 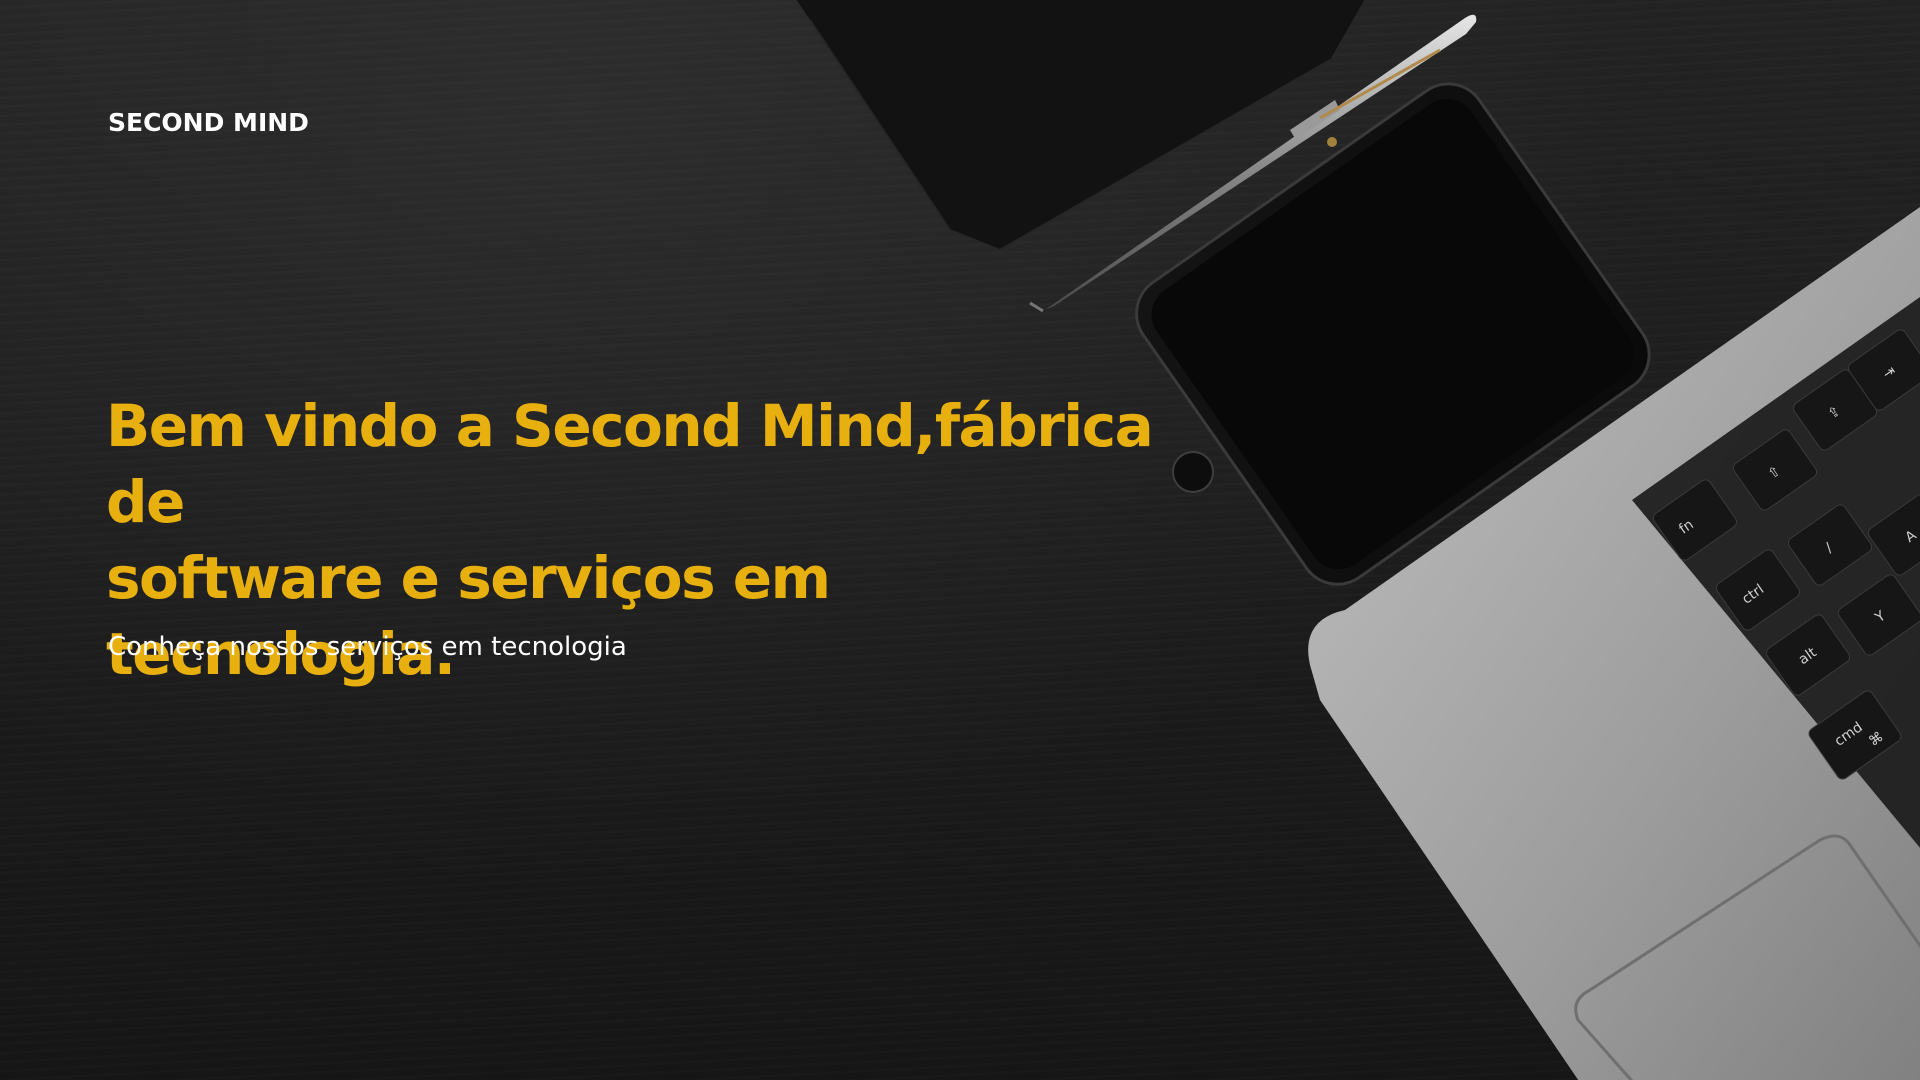 What do you see at coordinates (630, 464) in the screenshot?
I see `headline-line-1: Bem vindo a Second Mind,fábrica de` at bounding box center [630, 464].